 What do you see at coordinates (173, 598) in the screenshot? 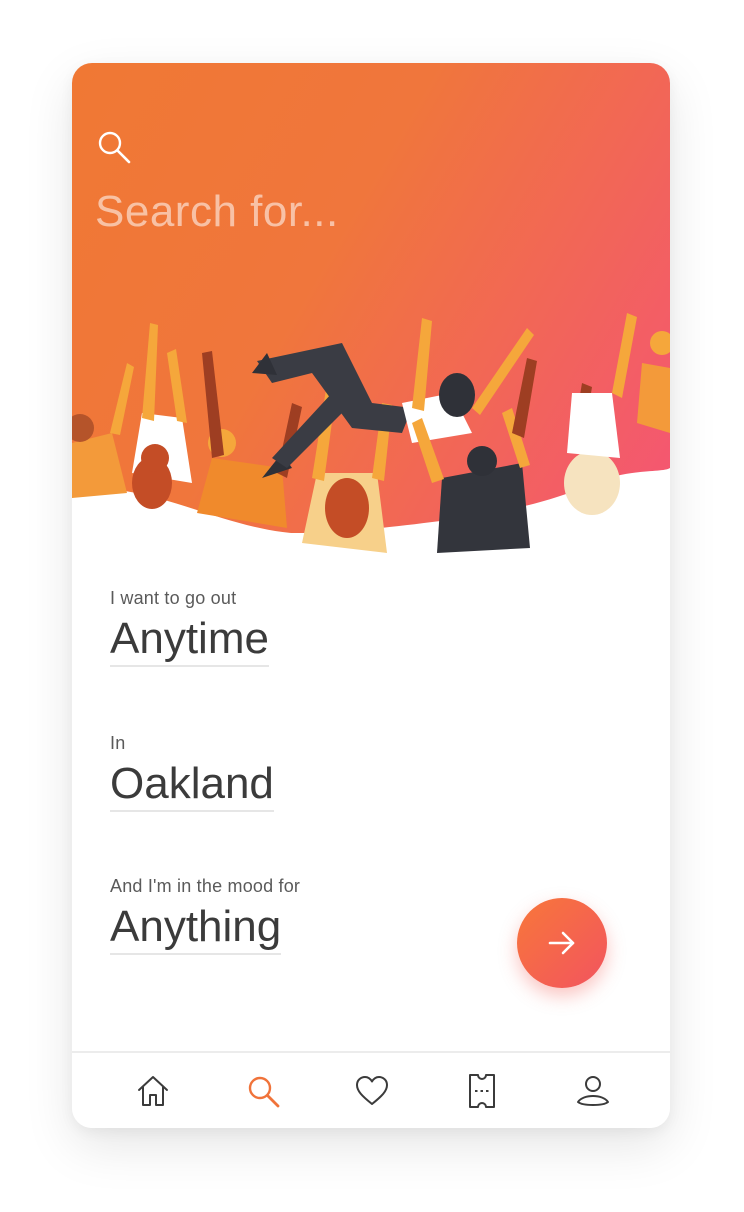
I see `when-label: I want to go out` at bounding box center [173, 598].